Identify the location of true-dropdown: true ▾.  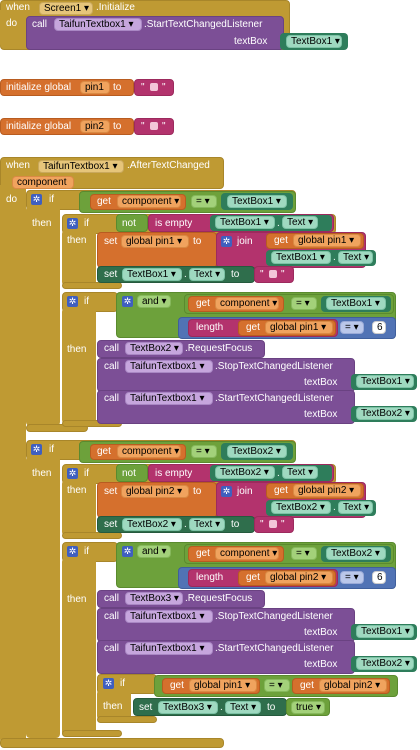
(308, 707).